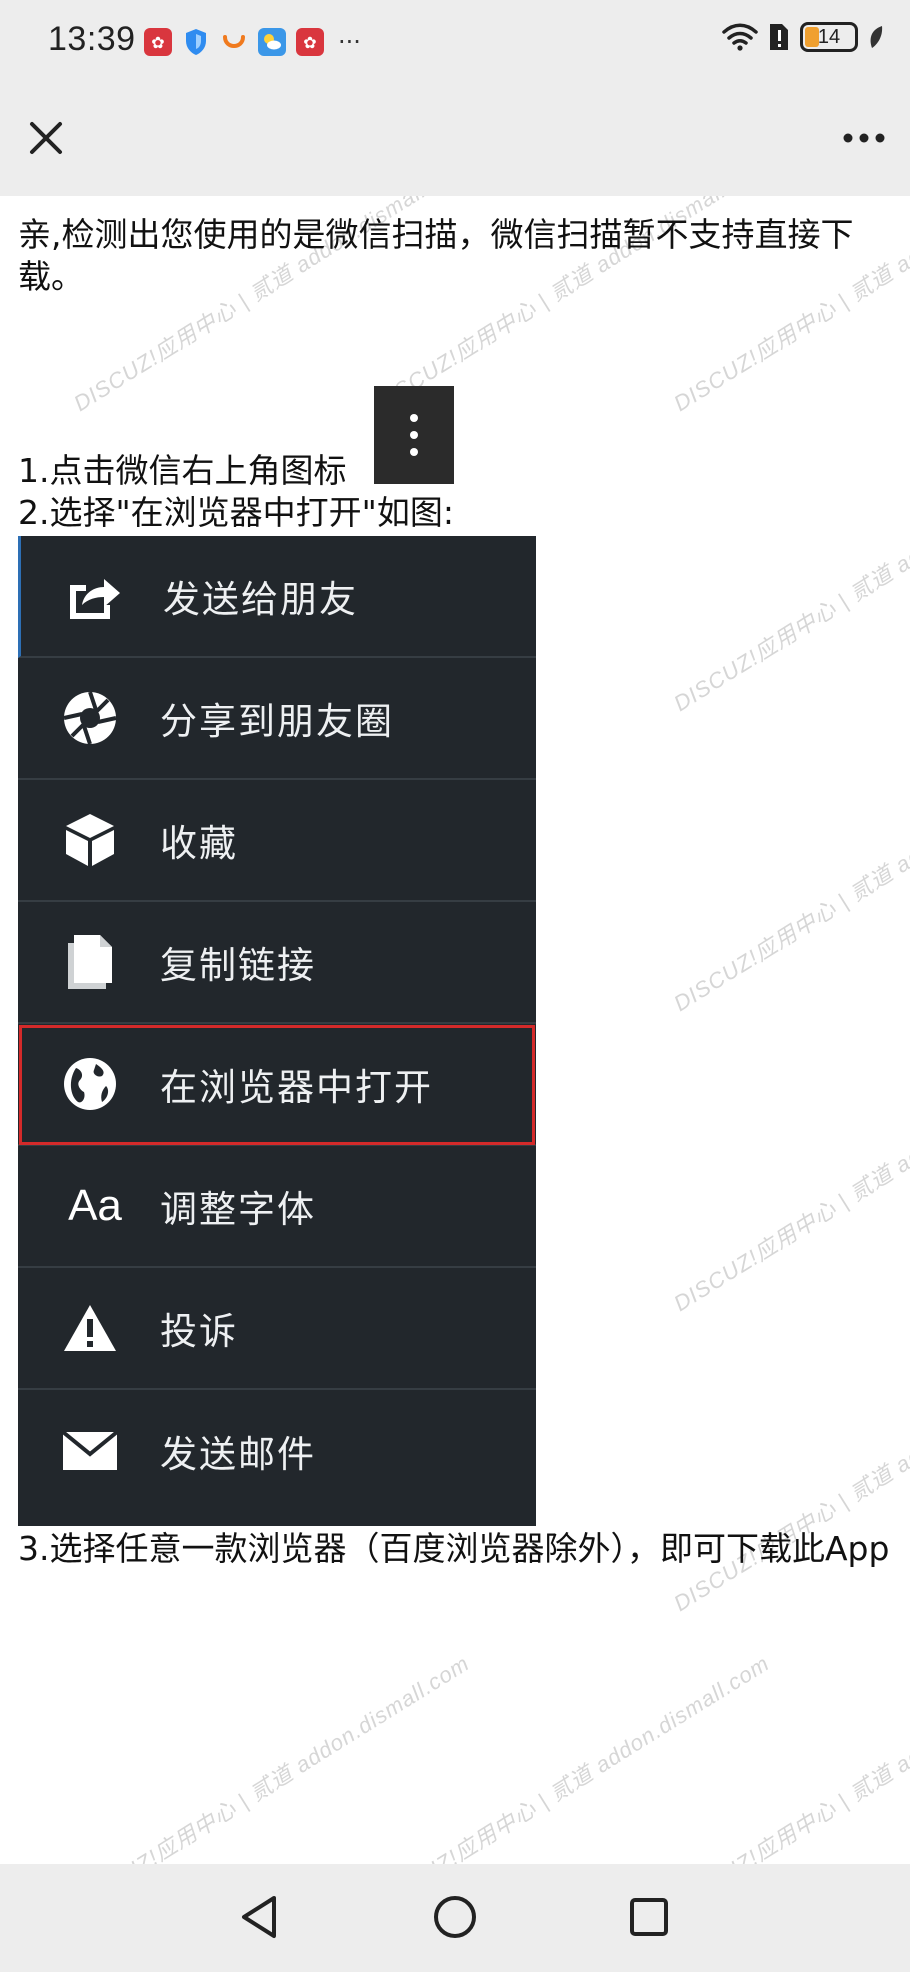 The height and width of the screenshot is (1972, 910). Describe the element at coordinates (90, 718) in the screenshot. I see `moments-icon` at that location.